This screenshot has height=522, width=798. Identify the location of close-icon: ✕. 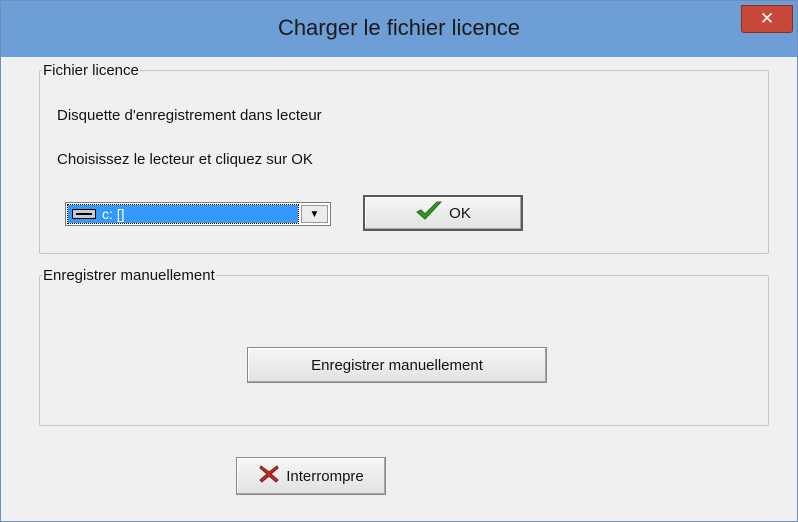
(767, 18).